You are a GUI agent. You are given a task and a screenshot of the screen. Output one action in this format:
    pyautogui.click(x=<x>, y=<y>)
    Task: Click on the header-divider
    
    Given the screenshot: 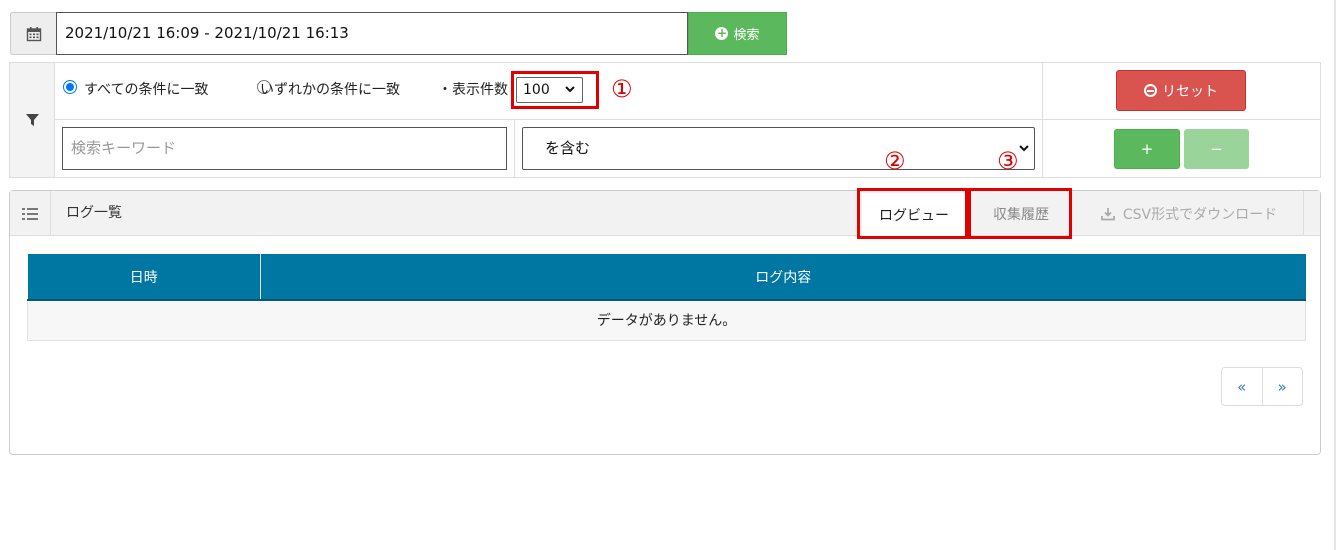 What is the action you would take?
    pyautogui.click(x=1303, y=213)
    